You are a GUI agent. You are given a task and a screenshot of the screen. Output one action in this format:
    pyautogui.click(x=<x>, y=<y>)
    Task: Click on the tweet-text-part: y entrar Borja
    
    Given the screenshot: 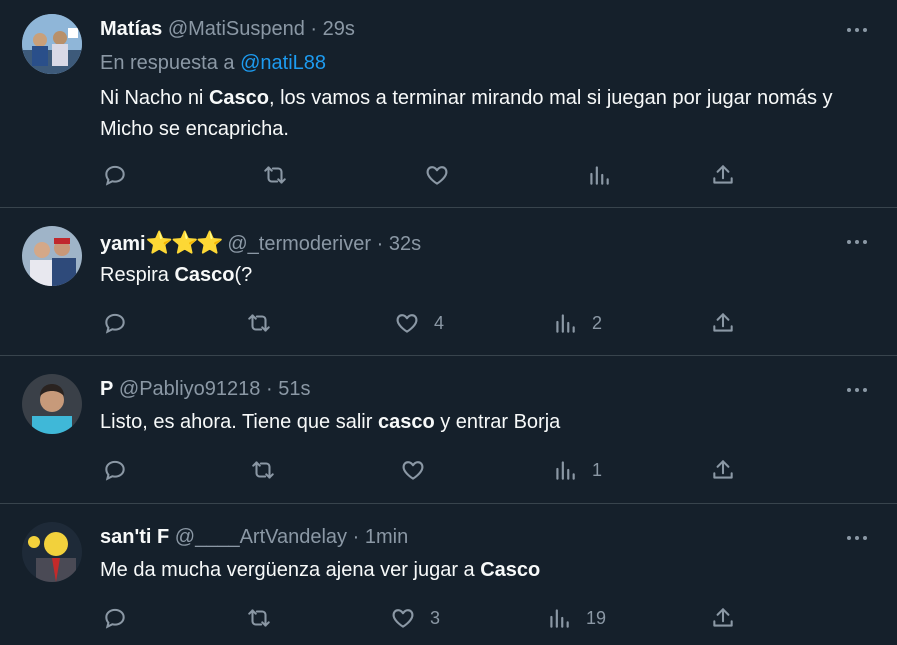 What is the action you would take?
    pyautogui.click(x=497, y=422)
    